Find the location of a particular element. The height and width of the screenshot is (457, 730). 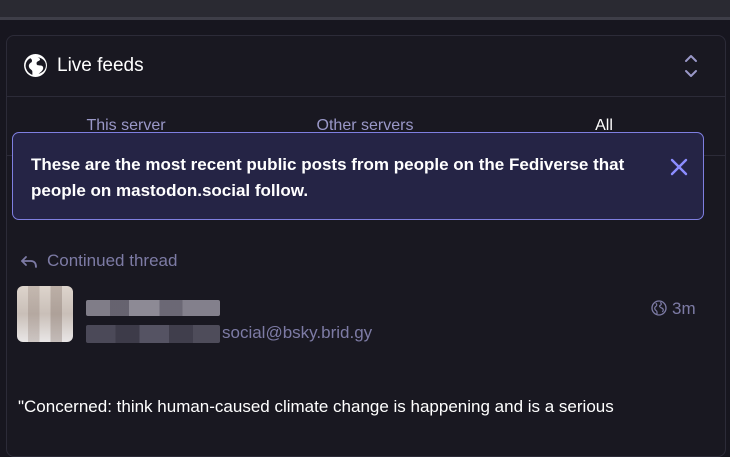

page-title: Live feeds is located at coordinates (100, 65).